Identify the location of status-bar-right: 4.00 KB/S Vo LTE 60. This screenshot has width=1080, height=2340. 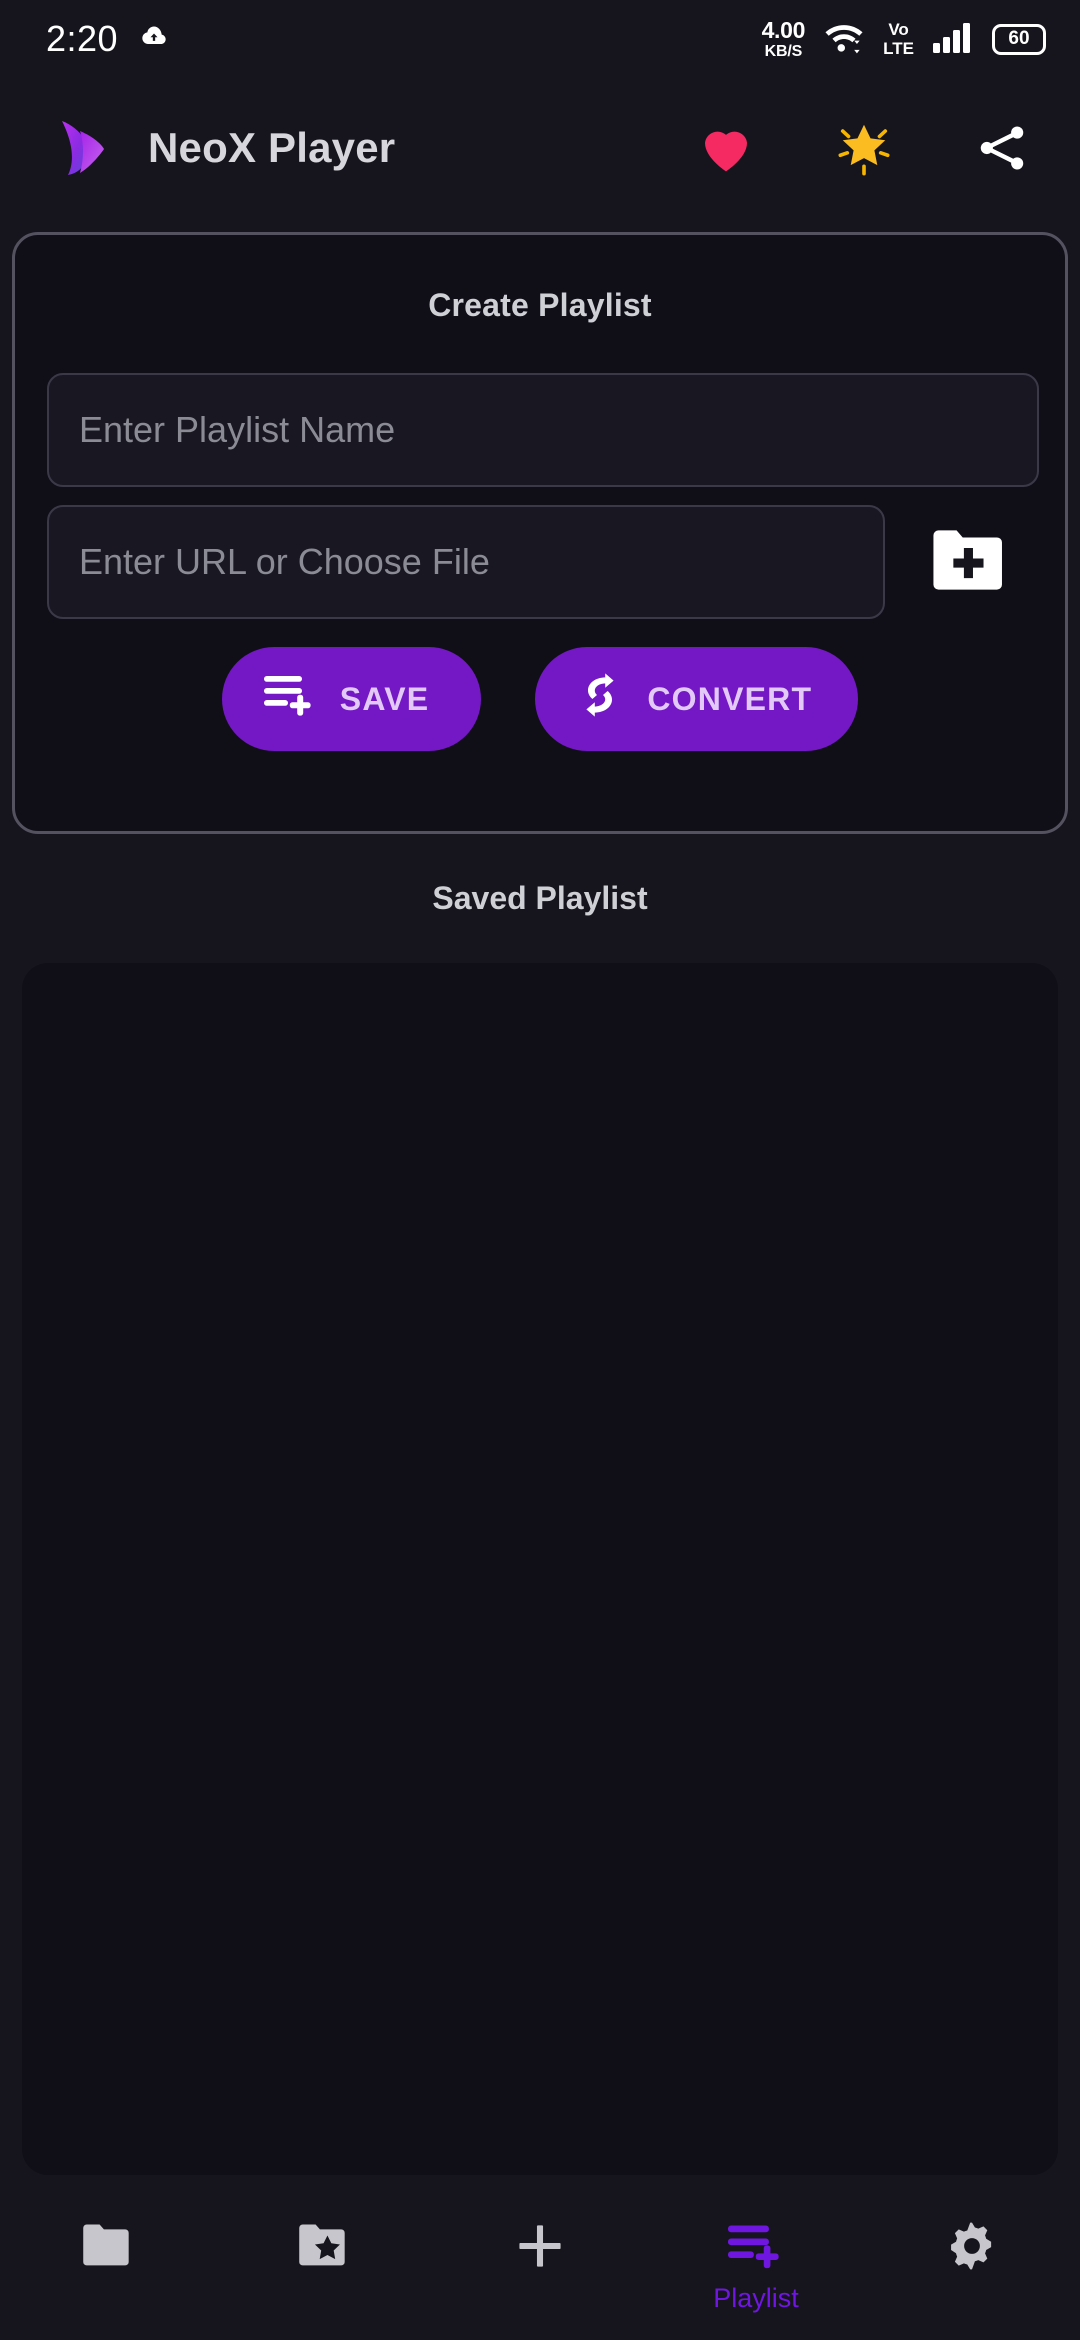
(903, 38).